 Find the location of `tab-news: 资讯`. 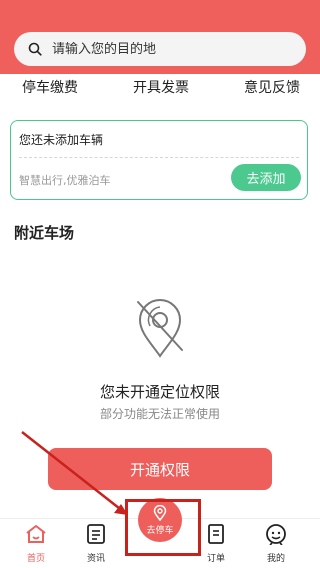

tab-news: 资讯 is located at coordinates (96, 545).